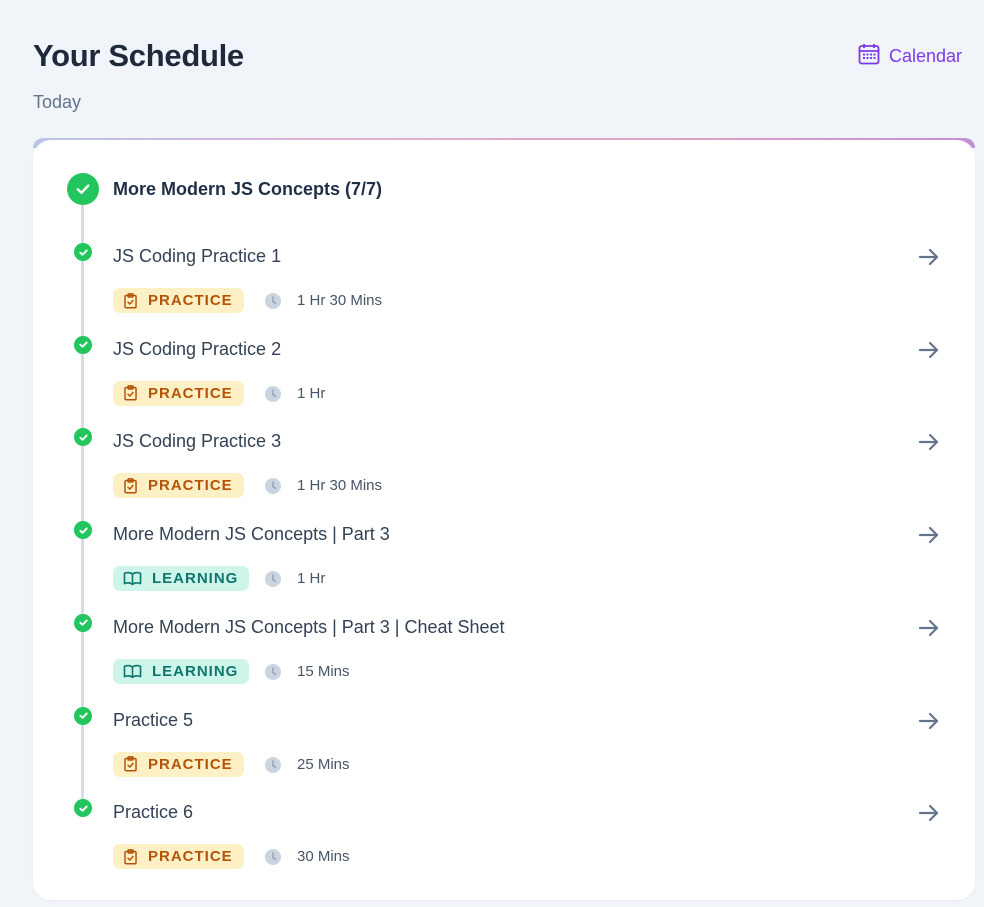 The width and height of the screenshot is (984, 907). What do you see at coordinates (504, 289) in the screenshot?
I see `schedule-item: JS Coding Practice 1 PRACTICE 1 Hr 30 Mins` at bounding box center [504, 289].